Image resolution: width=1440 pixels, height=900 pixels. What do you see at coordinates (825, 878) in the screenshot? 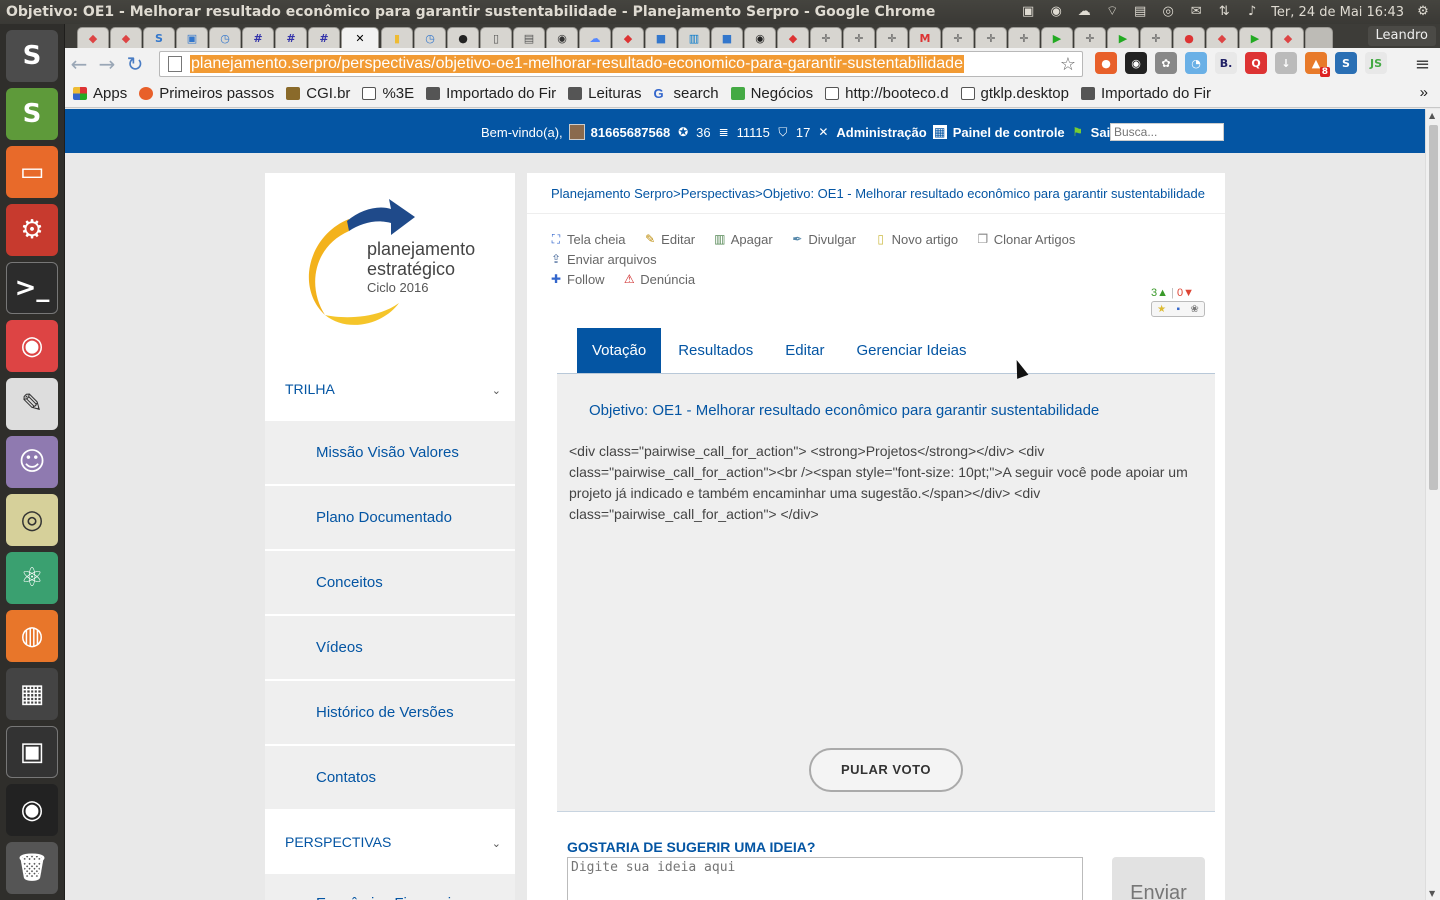
I see `idea-input` at bounding box center [825, 878].